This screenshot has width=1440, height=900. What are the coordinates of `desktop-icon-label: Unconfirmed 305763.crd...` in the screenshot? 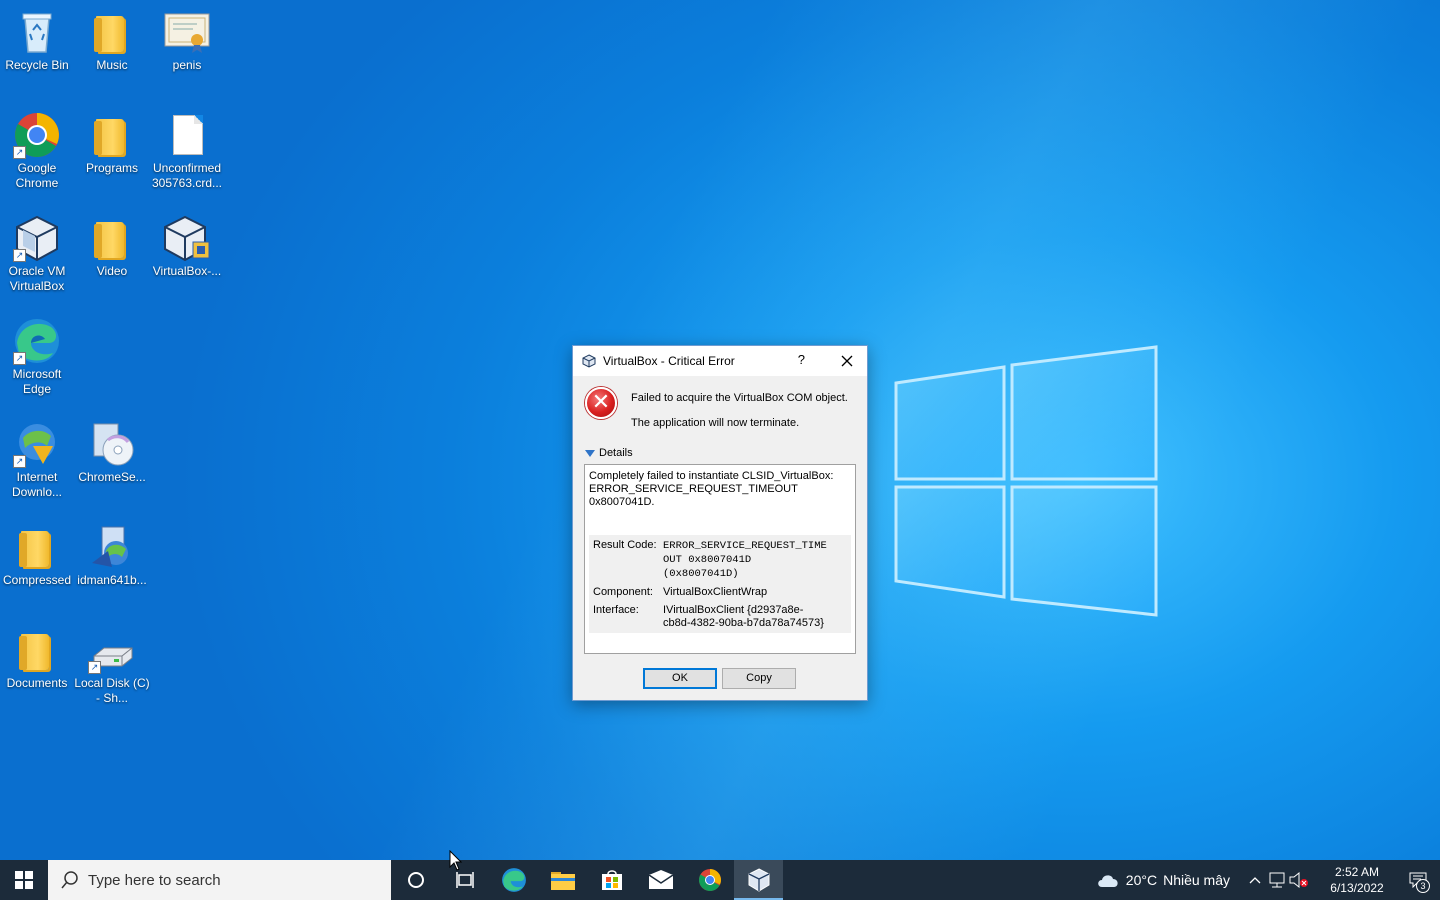 It's located at (187, 175).